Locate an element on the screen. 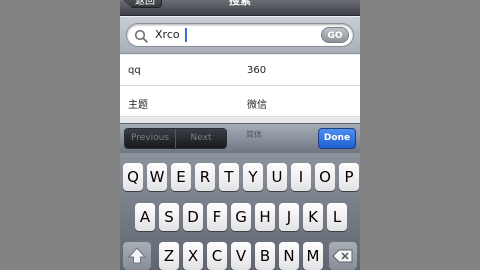 The image size is (480, 270). key-s: S is located at coordinates (169, 217).